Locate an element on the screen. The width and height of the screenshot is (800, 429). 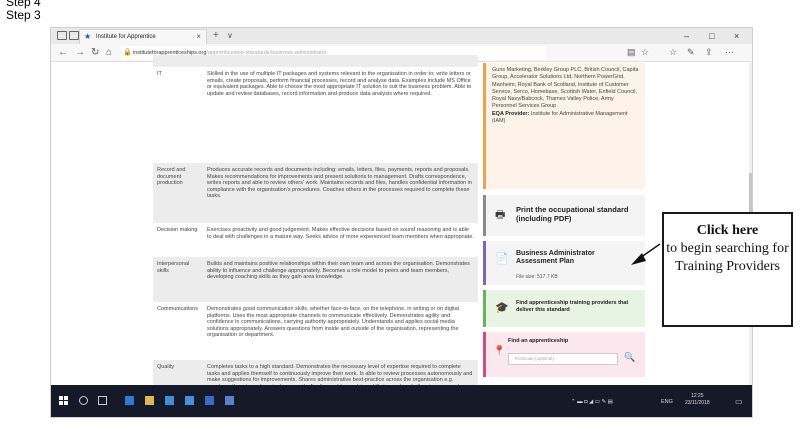
minimize-button: – is located at coordinates (686, 36).